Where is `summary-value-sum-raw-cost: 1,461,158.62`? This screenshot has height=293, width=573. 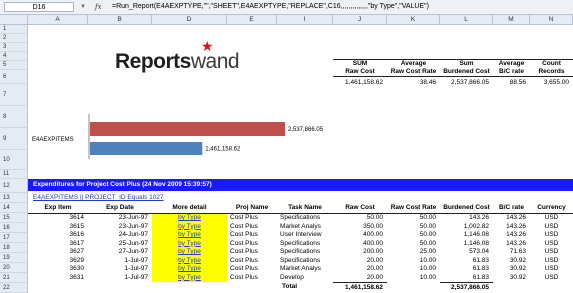
summary-value-sum-raw-cost: 1,461,158.62 is located at coordinates (360, 83).